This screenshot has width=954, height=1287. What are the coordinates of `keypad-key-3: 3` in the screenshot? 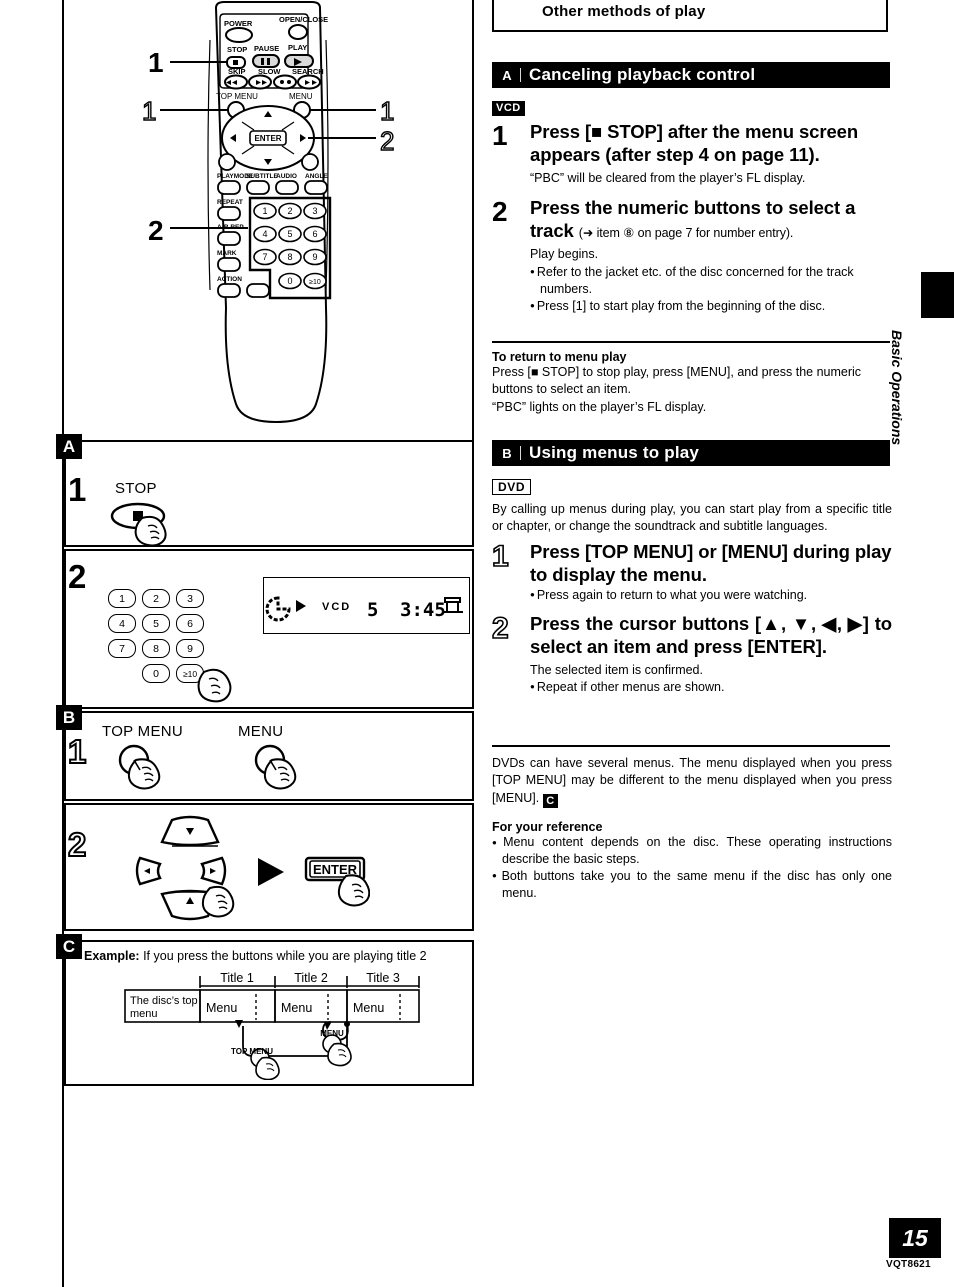 It's located at (190, 598).